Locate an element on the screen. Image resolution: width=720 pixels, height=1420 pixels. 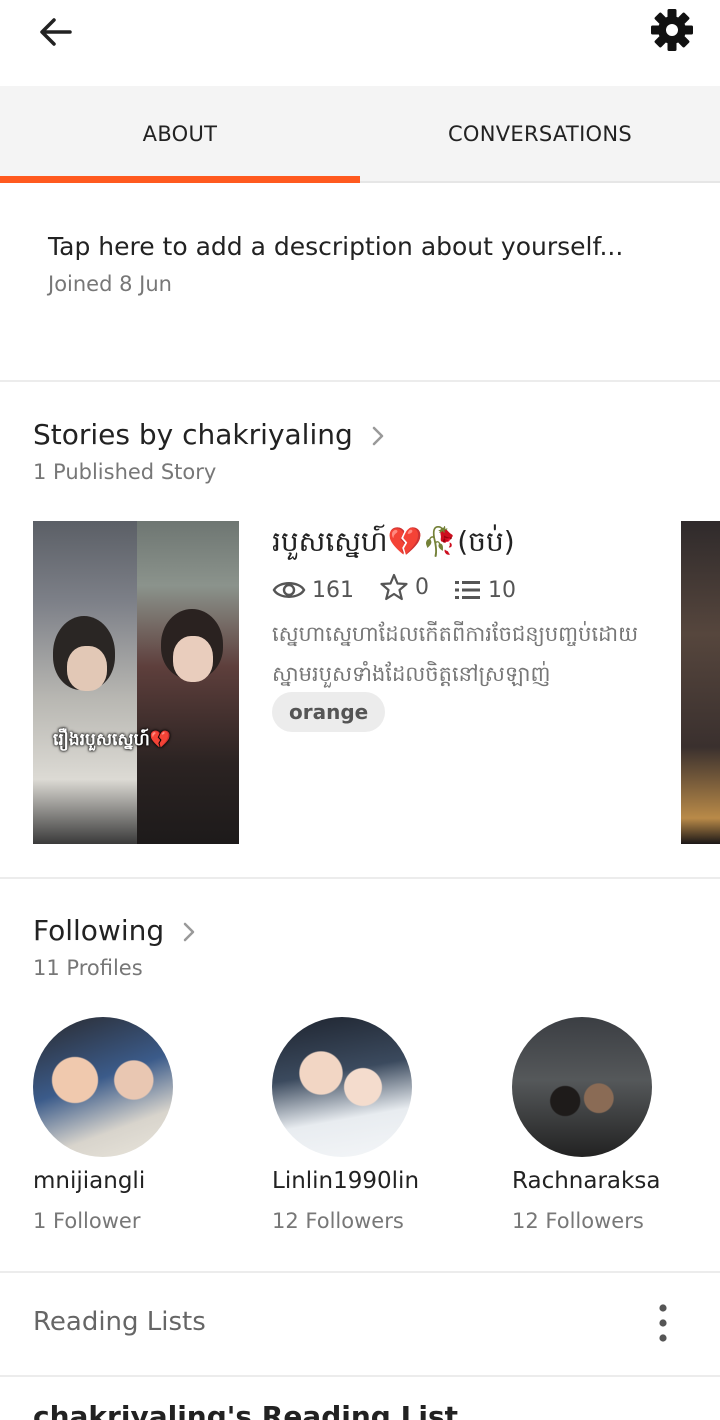
top-bar is located at coordinates (360, 43).